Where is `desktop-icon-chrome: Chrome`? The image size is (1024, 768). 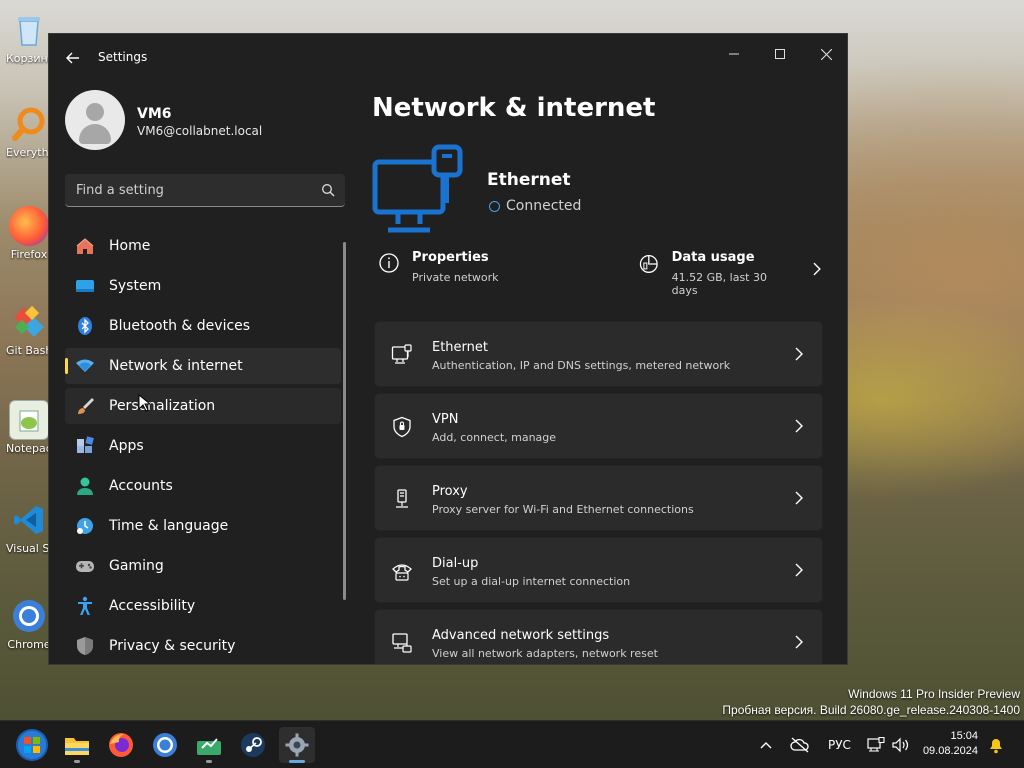
desktop-icon-chrome: Chrome is located at coordinates (29, 628).